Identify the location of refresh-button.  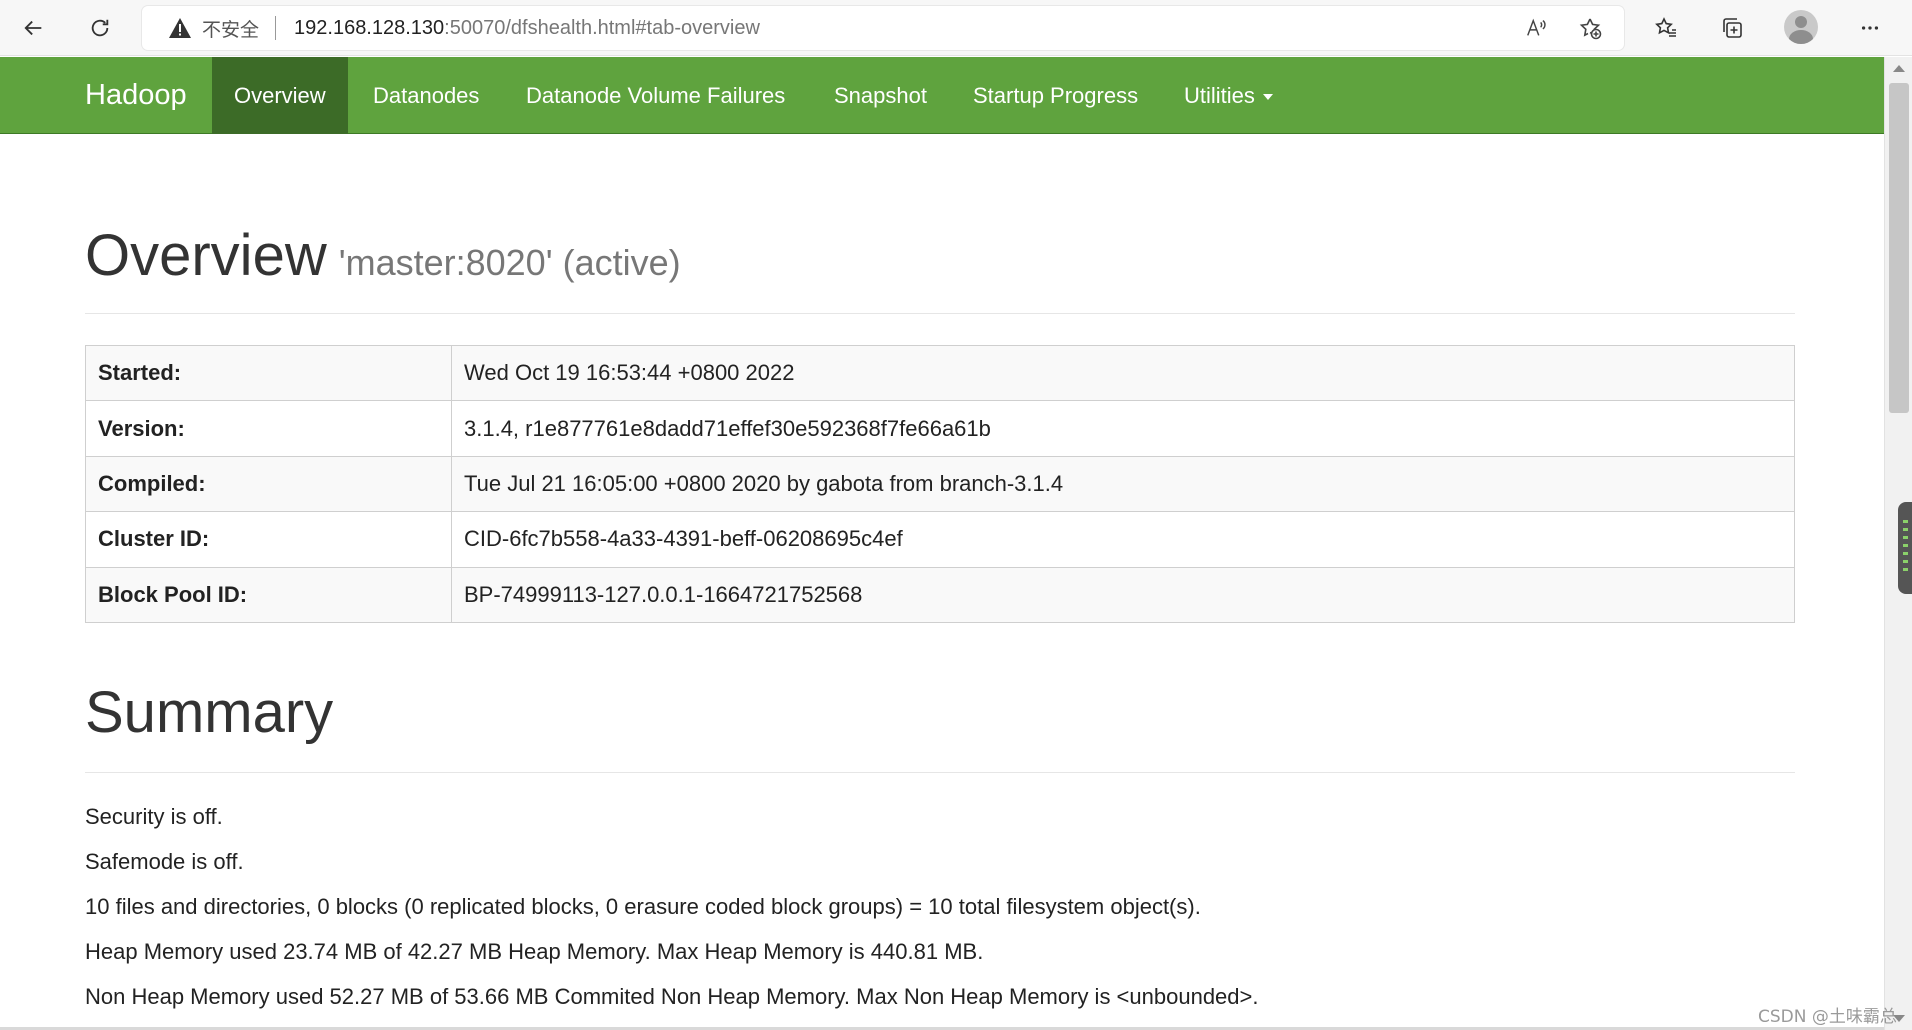
(100, 28).